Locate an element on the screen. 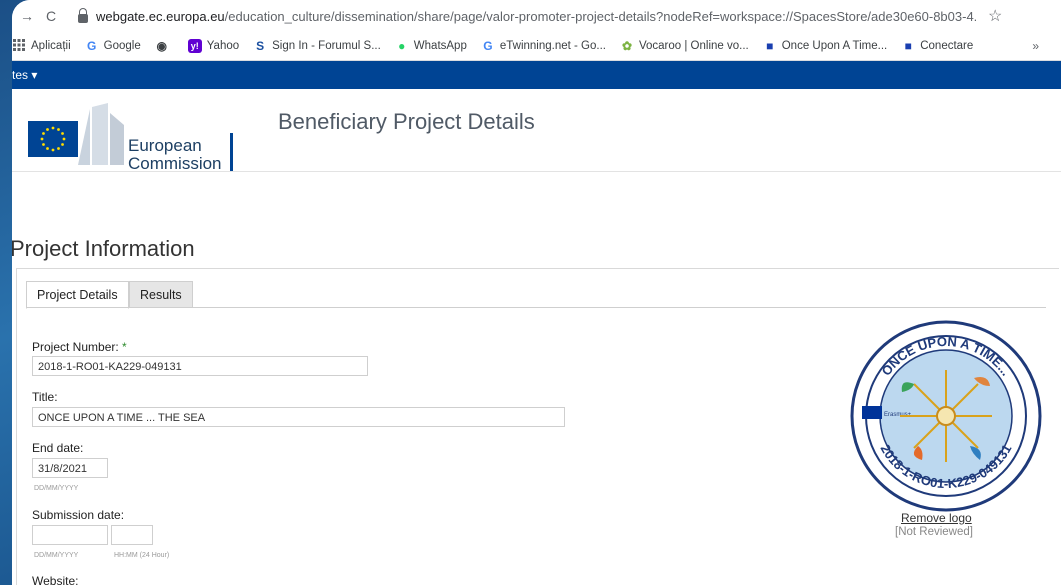  page-title: Beneficiary Project Details is located at coordinates (406, 121).